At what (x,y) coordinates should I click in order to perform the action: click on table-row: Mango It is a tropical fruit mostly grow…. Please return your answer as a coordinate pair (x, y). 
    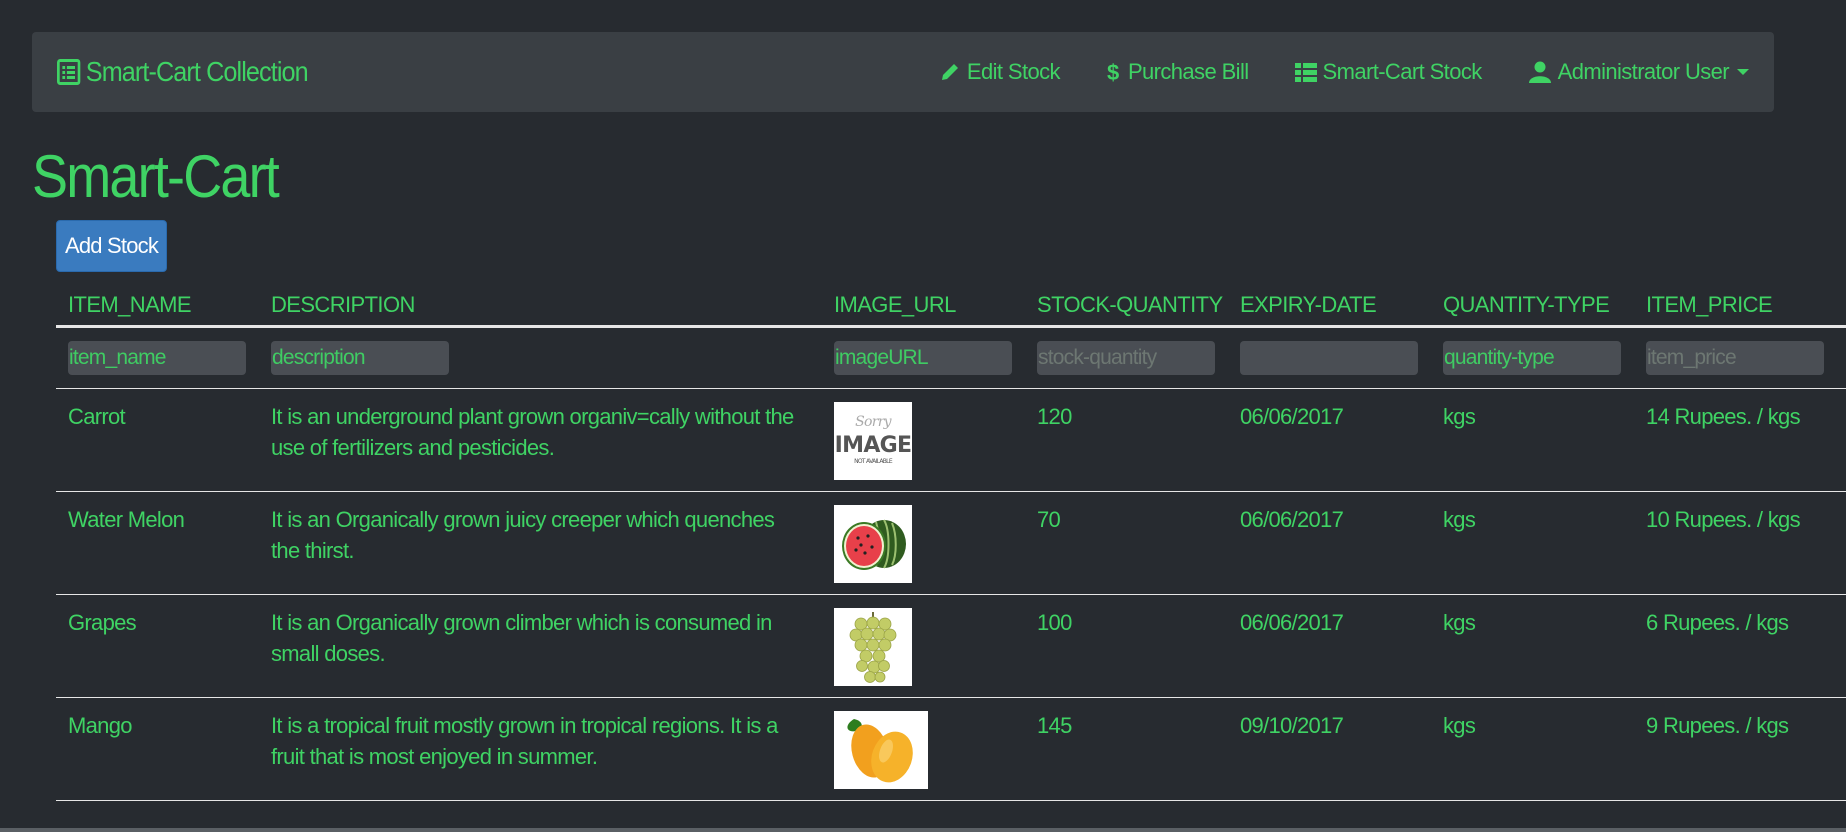
    Looking at the image, I should click on (951, 749).